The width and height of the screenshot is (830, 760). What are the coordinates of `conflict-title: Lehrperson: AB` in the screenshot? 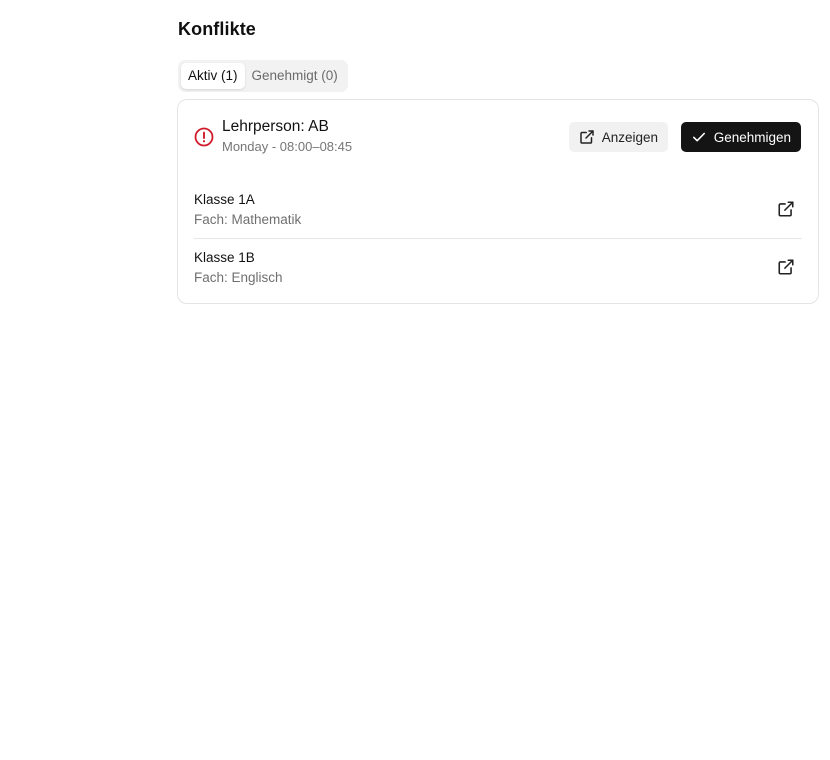 It's located at (275, 126).